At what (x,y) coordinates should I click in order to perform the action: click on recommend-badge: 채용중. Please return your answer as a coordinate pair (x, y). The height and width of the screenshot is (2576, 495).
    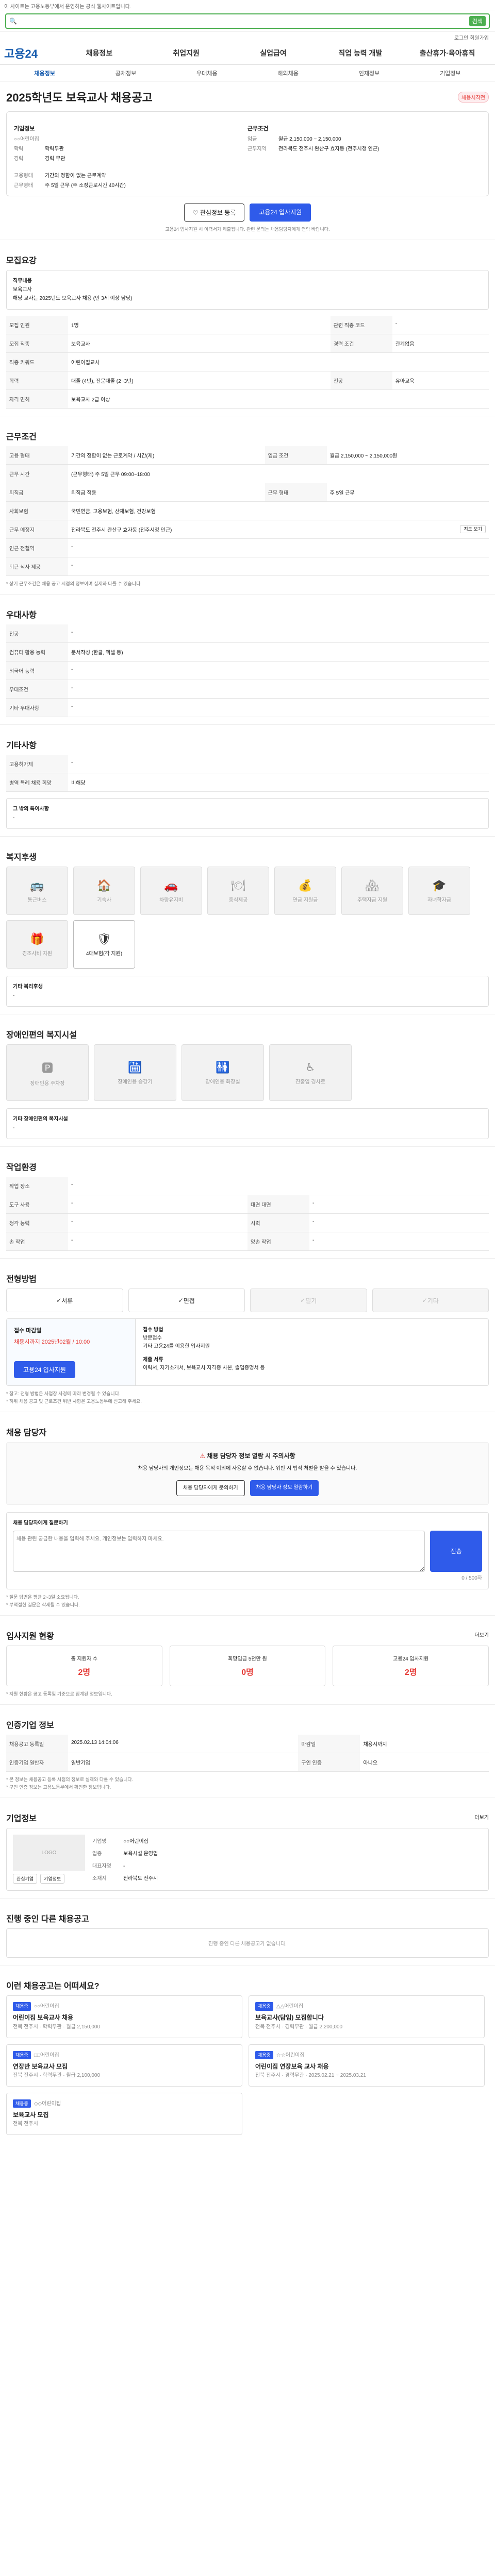
    Looking at the image, I should click on (22, 2006).